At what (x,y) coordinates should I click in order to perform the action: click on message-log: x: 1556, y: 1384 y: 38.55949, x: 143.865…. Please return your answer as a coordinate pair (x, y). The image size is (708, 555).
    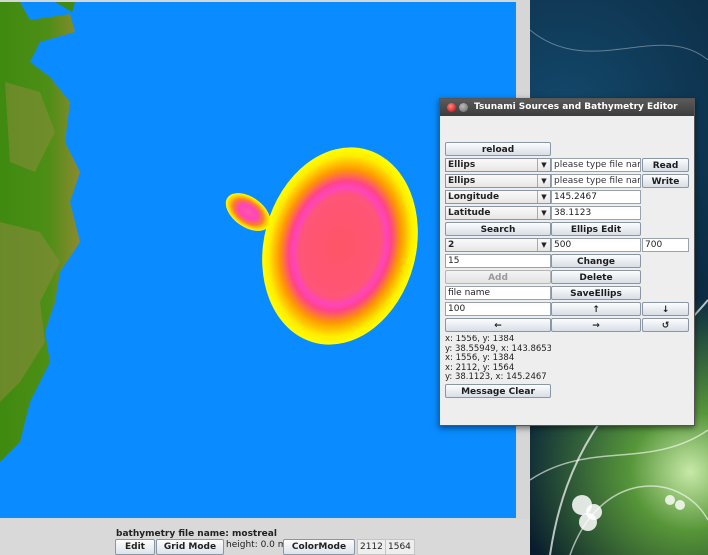
    Looking at the image, I should click on (498, 359).